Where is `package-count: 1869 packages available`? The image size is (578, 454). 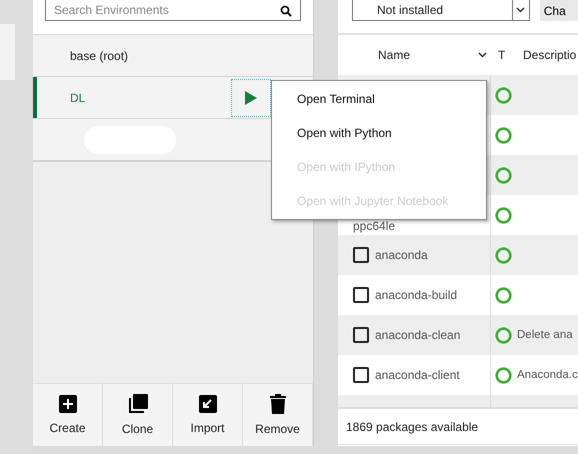
package-count: 1869 packages available is located at coordinates (412, 427).